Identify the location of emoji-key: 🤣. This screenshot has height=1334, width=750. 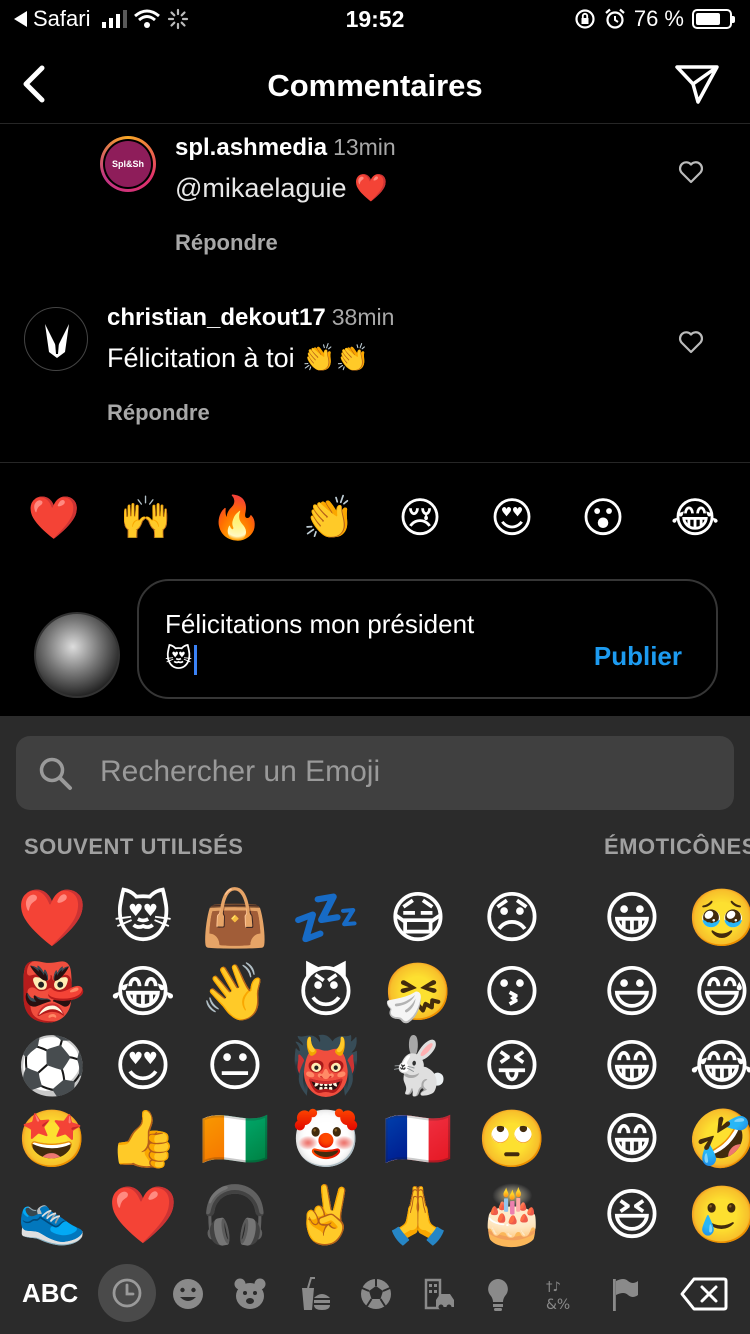
(718, 1139).